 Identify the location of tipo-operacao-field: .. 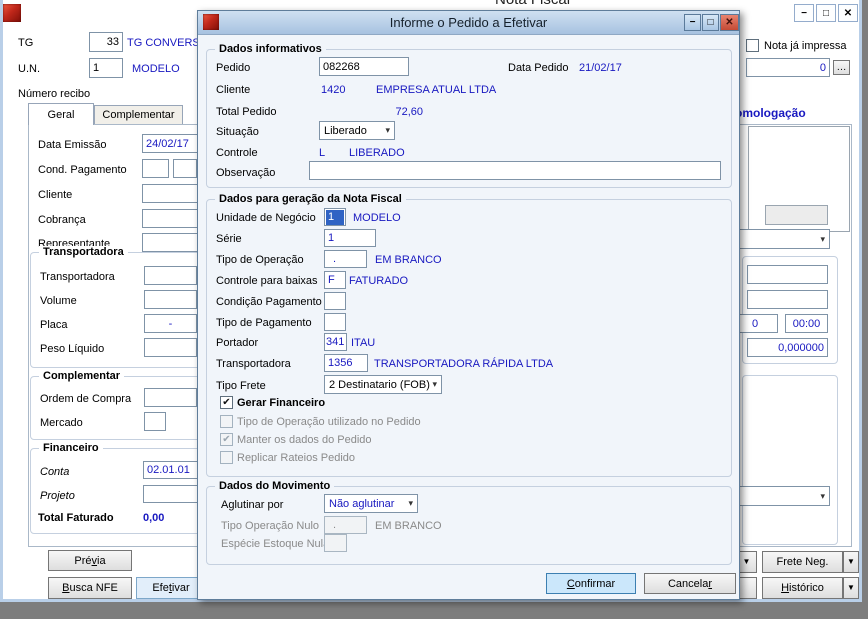
(345, 259).